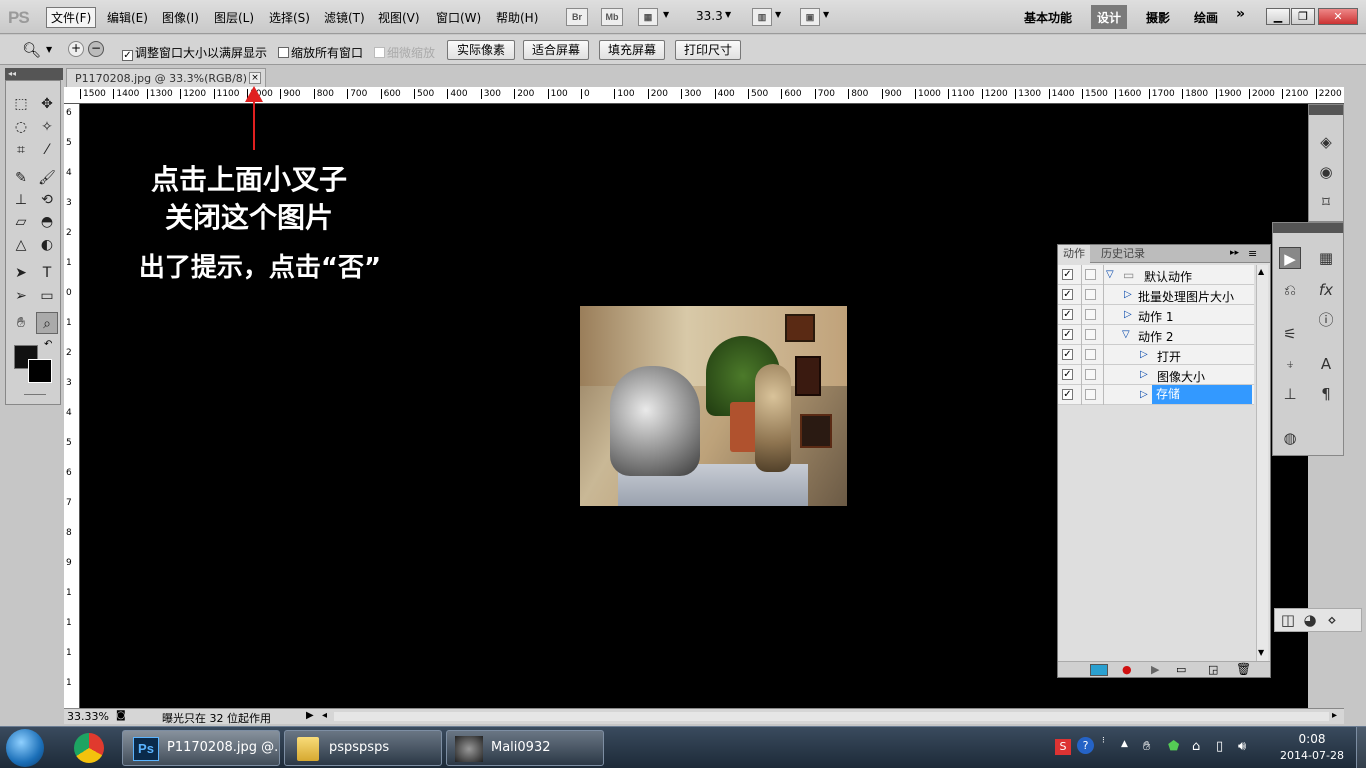 The height and width of the screenshot is (768, 1366). What do you see at coordinates (1290, 290) in the screenshot?
I see `history-icon: ⎌` at bounding box center [1290, 290].